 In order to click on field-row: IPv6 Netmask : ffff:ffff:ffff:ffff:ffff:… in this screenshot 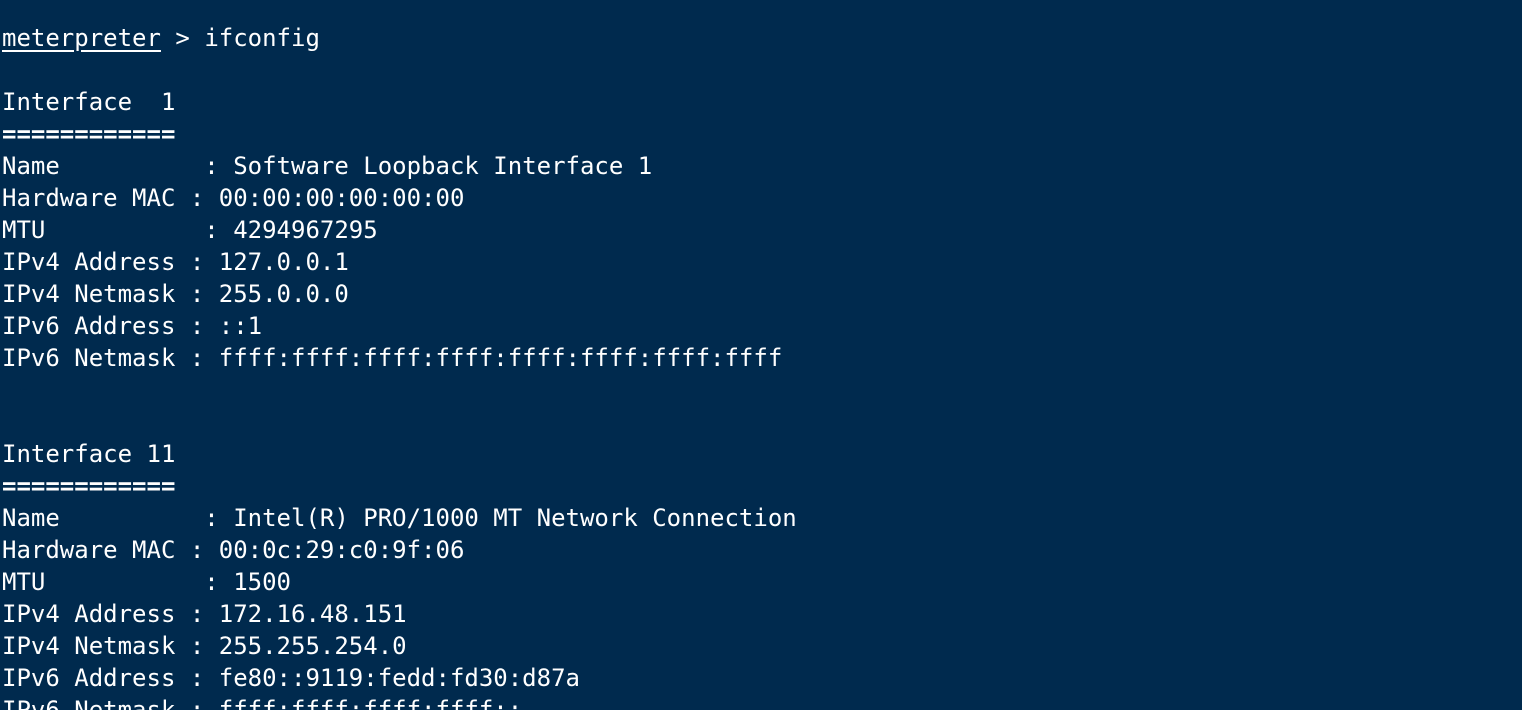, I will do `click(759, 358)`.